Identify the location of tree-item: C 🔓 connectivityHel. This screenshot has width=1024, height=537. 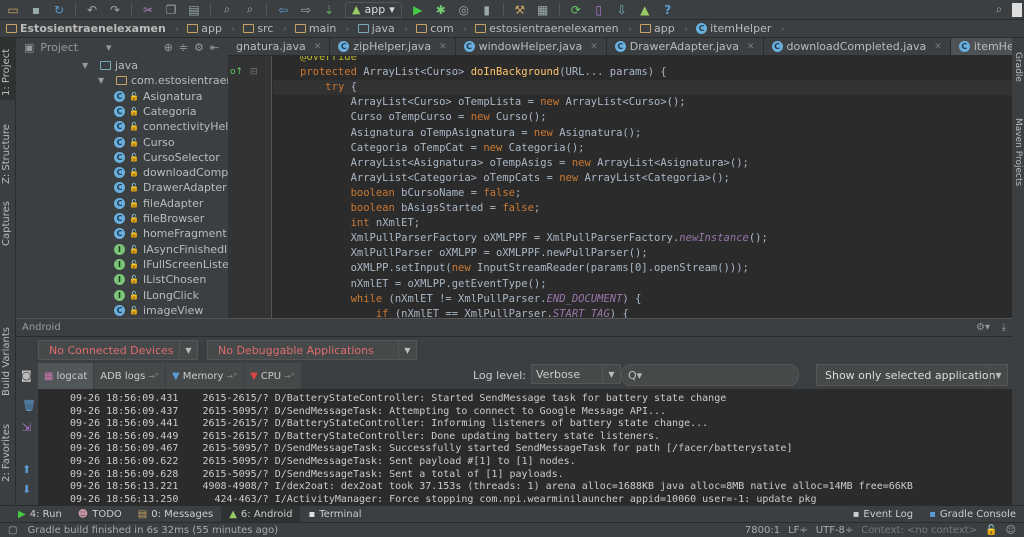
(171, 126).